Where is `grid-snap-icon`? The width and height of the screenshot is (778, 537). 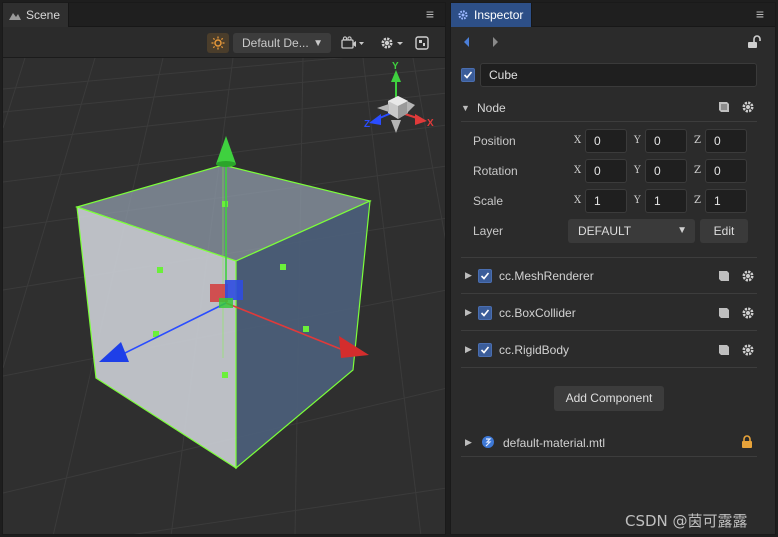 grid-snap-icon is located at coordinates (422, 43).